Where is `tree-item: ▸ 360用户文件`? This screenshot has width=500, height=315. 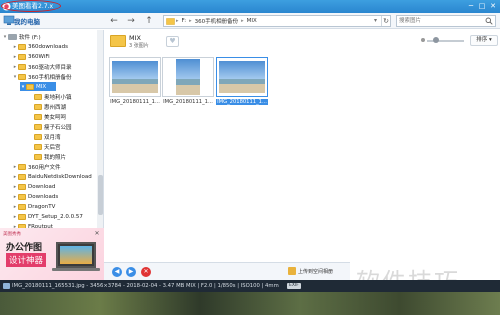 tree-item: ▸ 360用户文件 is located at coordinates (36, 166).